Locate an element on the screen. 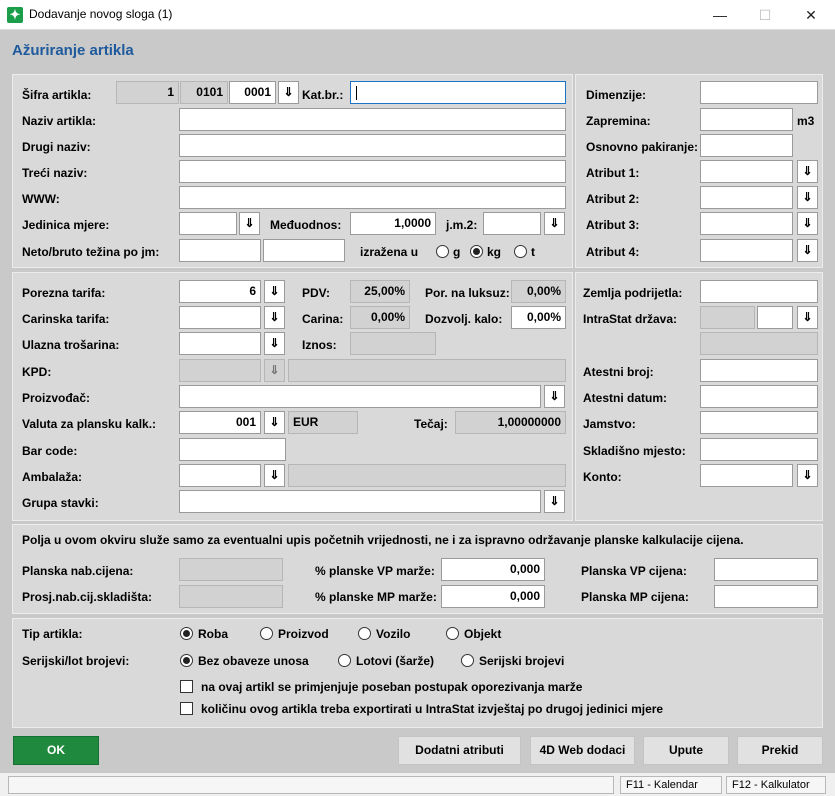 The image size is (835, 796). tip-objekt-radio is located at coordinates (452, 633).